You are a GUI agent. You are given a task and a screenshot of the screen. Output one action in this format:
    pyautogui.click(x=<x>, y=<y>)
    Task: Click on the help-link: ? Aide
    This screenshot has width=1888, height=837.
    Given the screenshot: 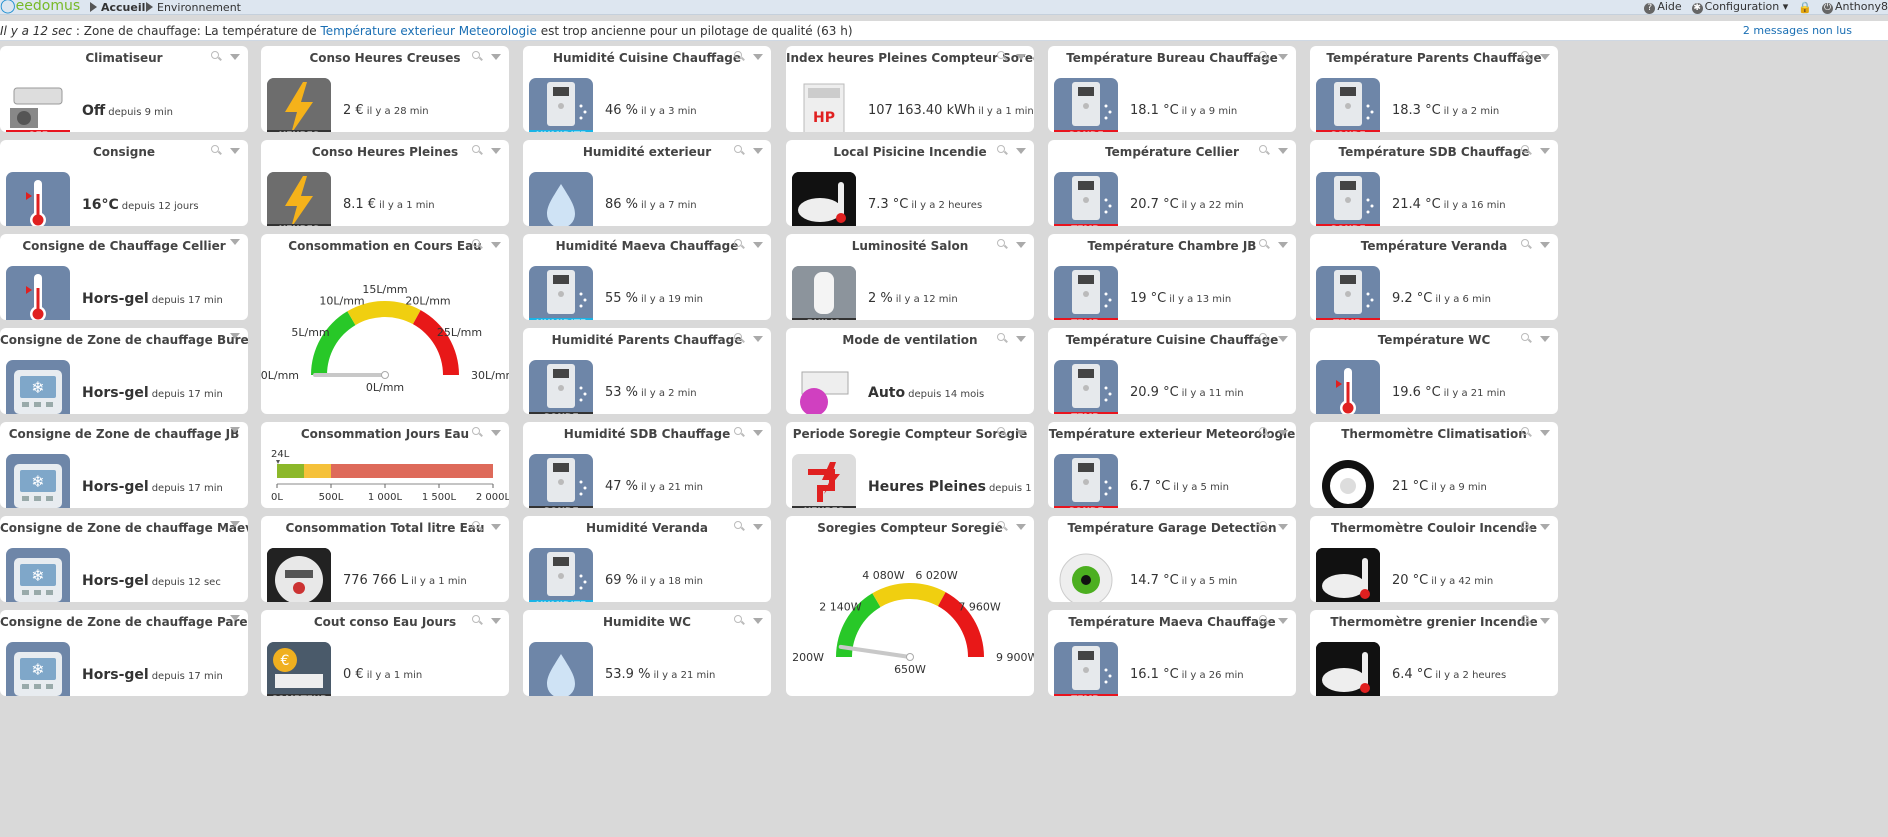 What is the action you would take?
    pyautogui.click(x=1663, y=7)
    